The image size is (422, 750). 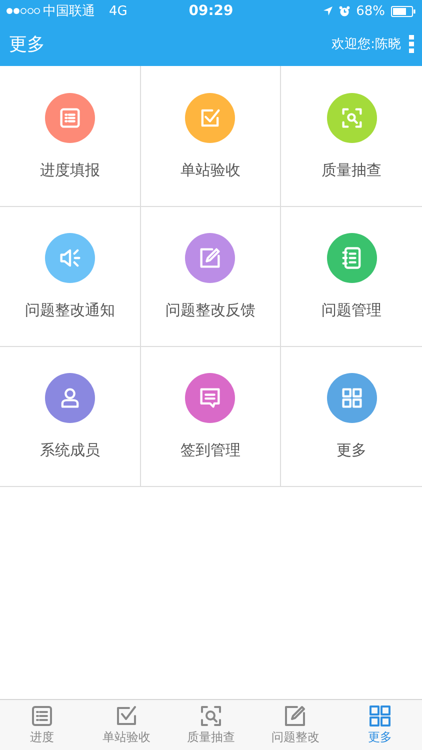 What do you see at coordinates (328, 11) in the screenshot?
I see `location-arrow-icon` at bounding box center [328, 11].